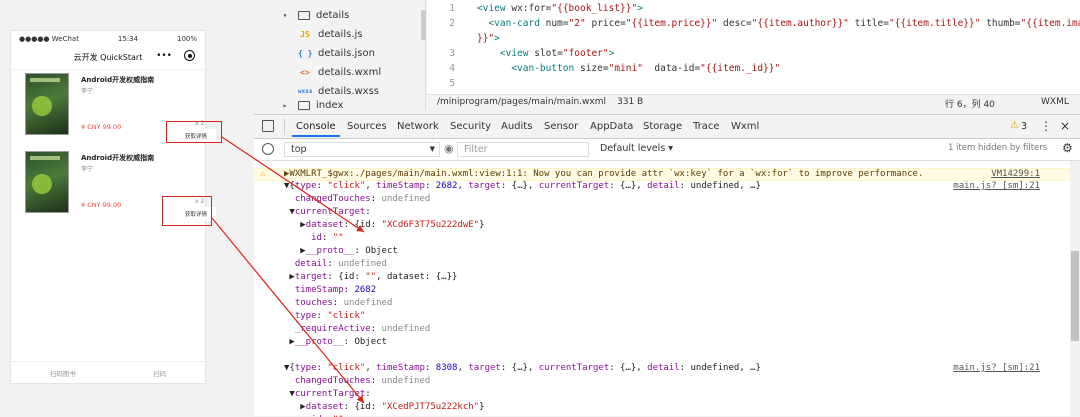  Describe the element at coordinates (561, 126) in the screenshot. I see `tab-sensor: Sensor` at that location.